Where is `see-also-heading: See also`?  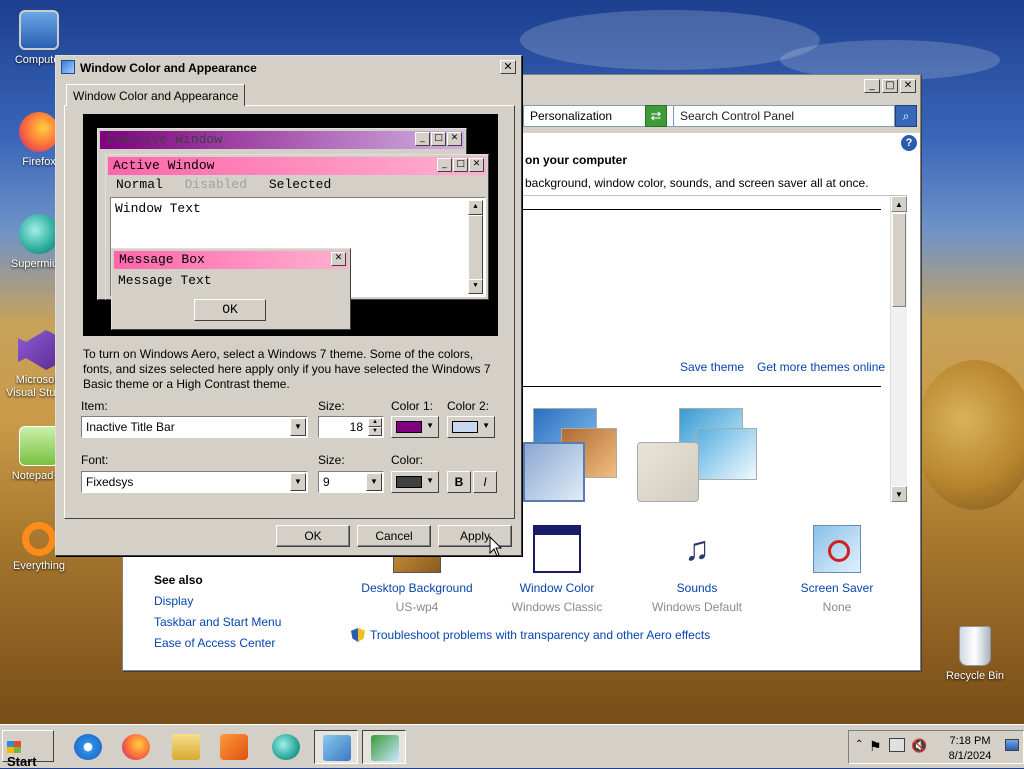 see-also-heading: See also is located at coordinates (178, 580).